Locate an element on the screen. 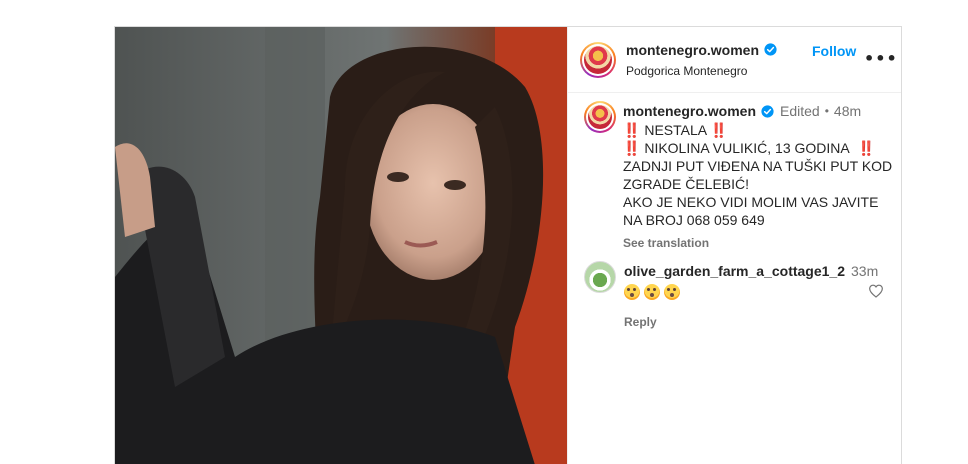 The height and width of the screenshot is (464, 968). caption-username: montenegro.women is located at coordinates (689, 111).